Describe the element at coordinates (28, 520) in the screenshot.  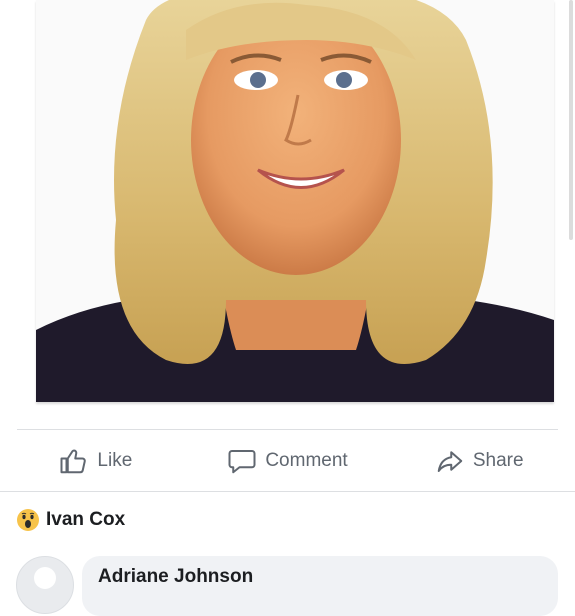
I see `wow-icon` at that location.